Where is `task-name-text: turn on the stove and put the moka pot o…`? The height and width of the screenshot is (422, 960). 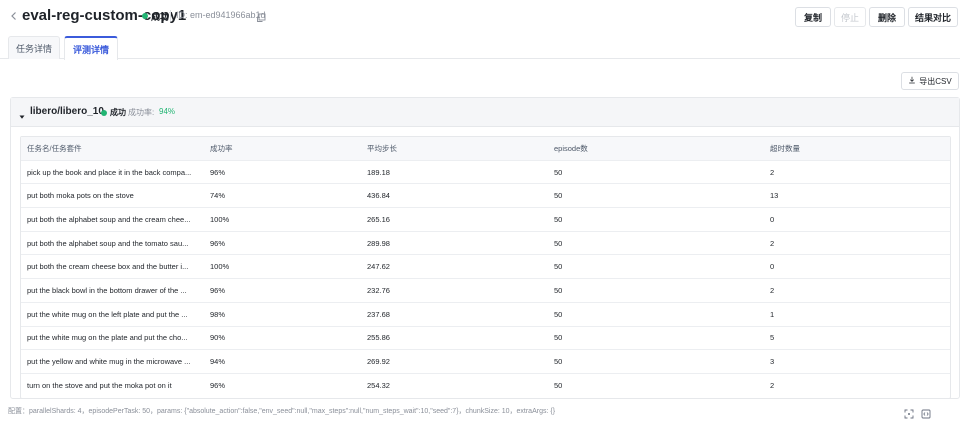 task-name-text: turn on the stove and put the moka pot o… is located at coordinates (99, 386).